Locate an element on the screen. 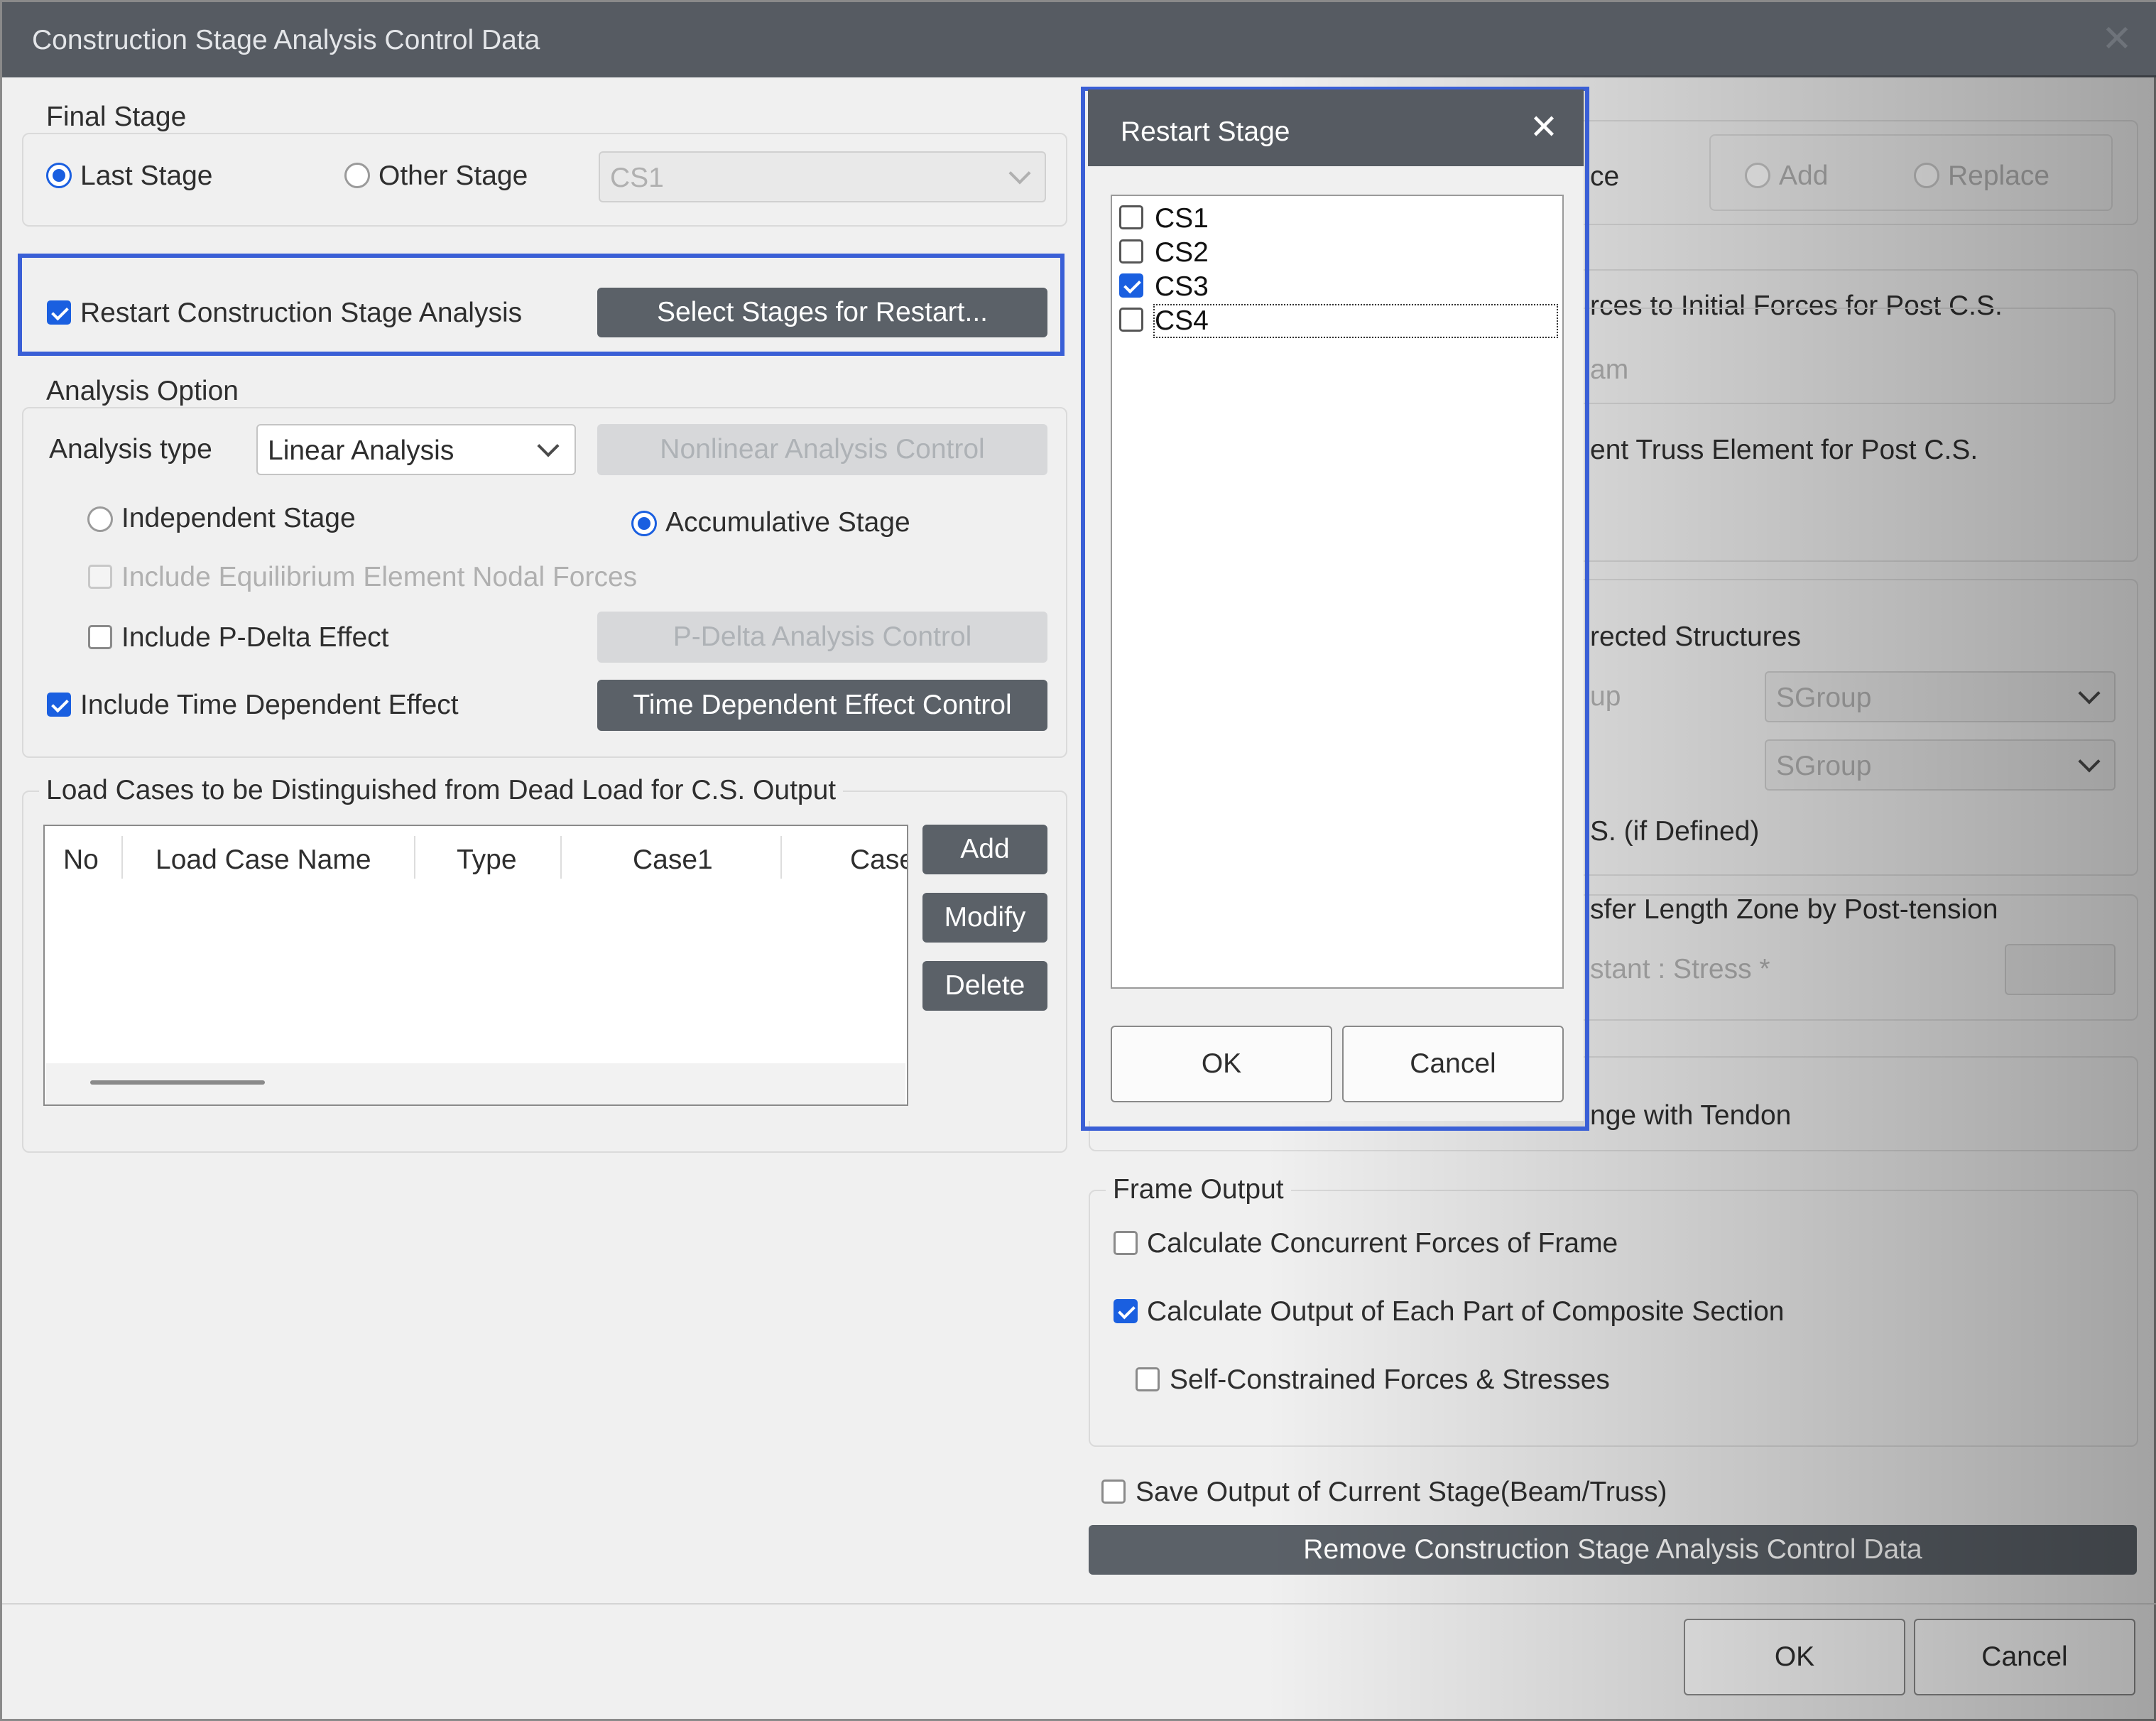  window-title: Construction Stage Analysis Control Data is located at coordinates (286, 40).